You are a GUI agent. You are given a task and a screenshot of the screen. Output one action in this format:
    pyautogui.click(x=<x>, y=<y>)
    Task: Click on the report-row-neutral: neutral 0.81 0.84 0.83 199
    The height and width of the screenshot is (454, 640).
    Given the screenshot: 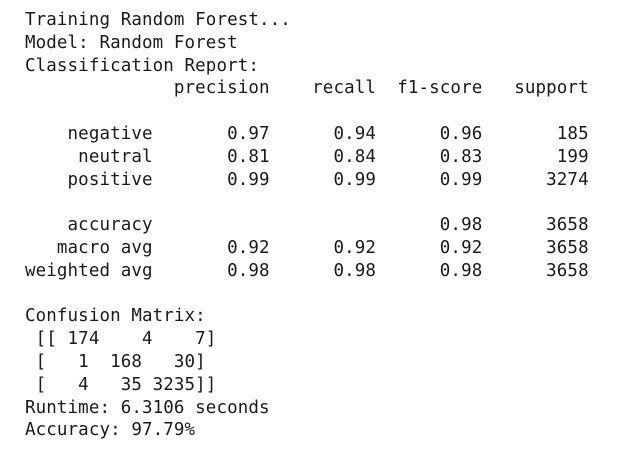 What is the action you would take?
    pyautogui.click(x=307, y=156)
    